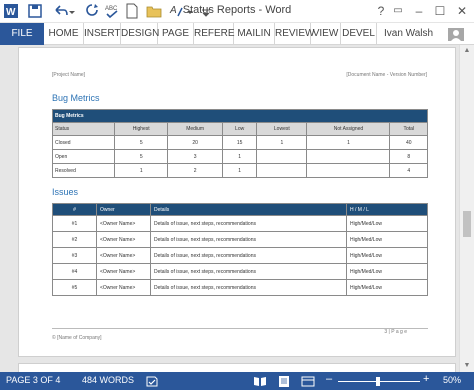 Image resolution: width=474 pixels, height=390 pixels. Describe the element at coordinates (426, 379) in the screenshot. I see `zoom-in-button: +` at that location.